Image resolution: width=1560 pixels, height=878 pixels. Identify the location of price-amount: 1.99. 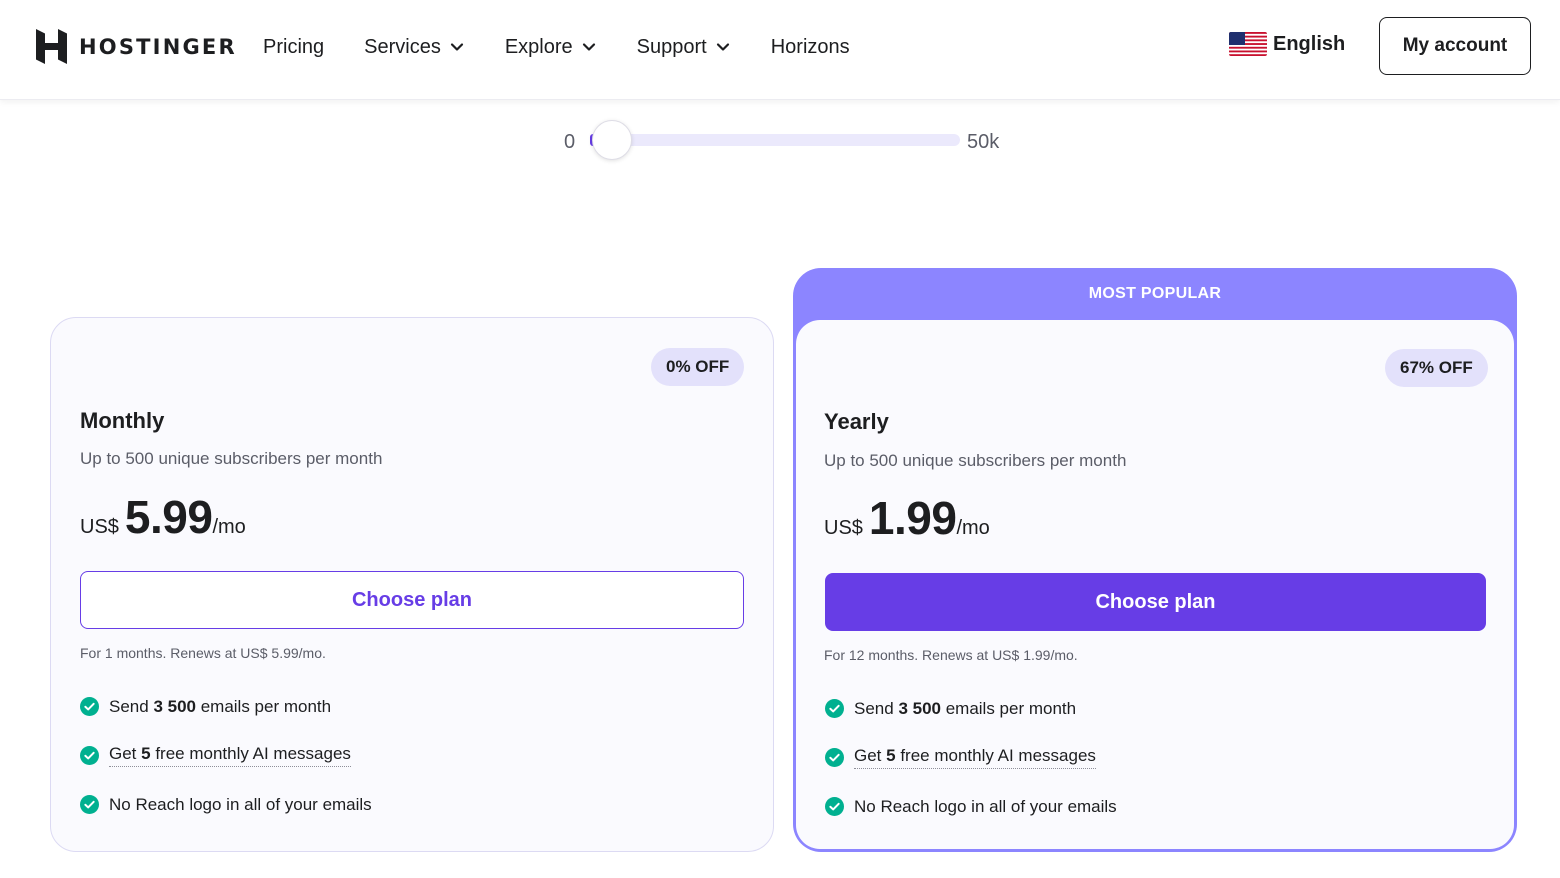
(912, 518).